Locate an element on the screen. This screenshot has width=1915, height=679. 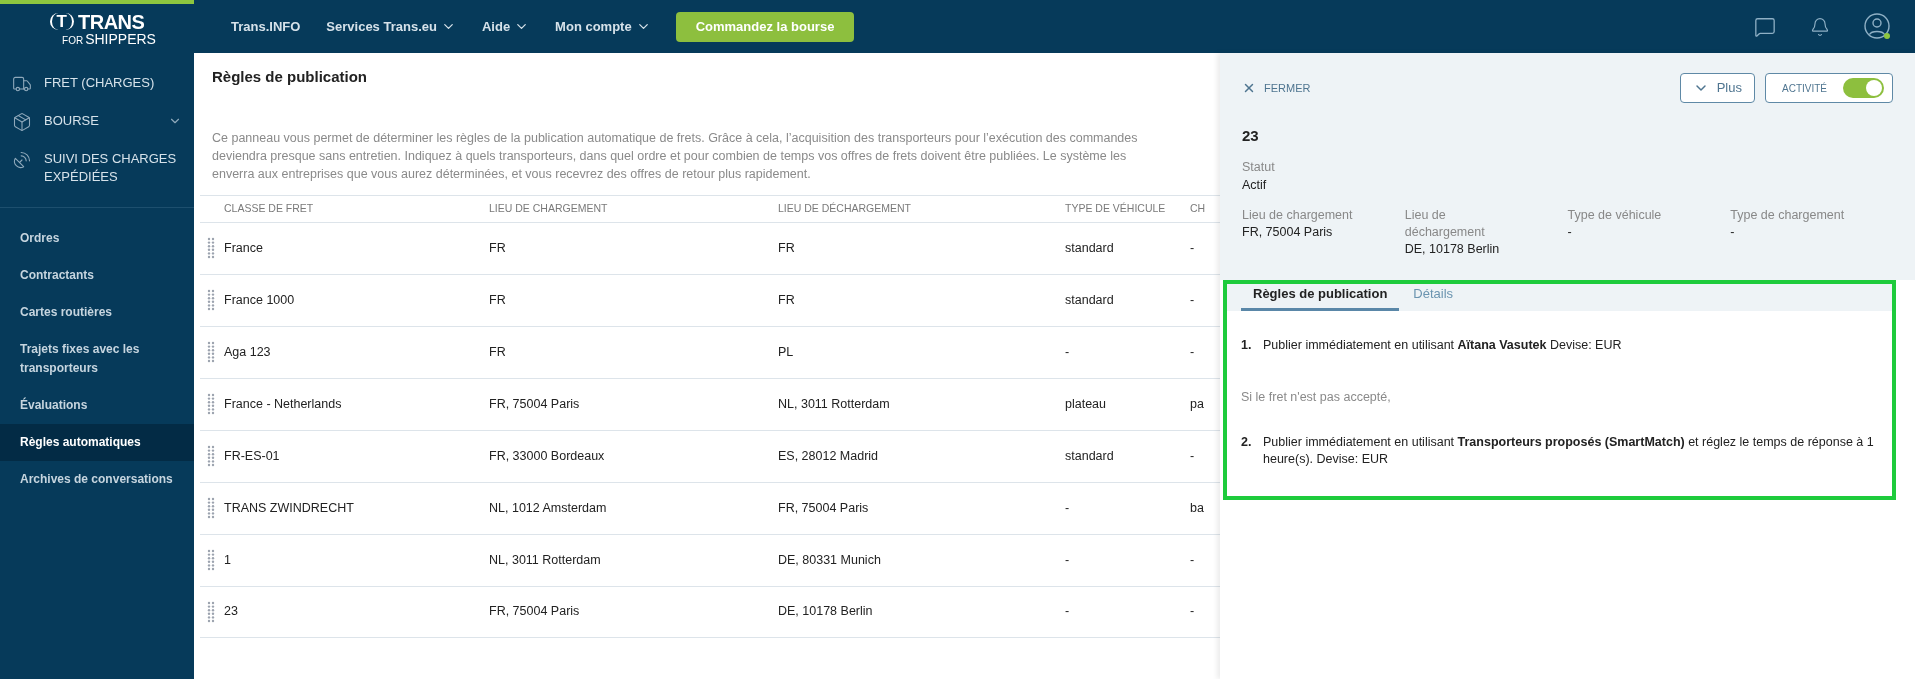
field-value: Actif is located at coordinates (1255, 186).